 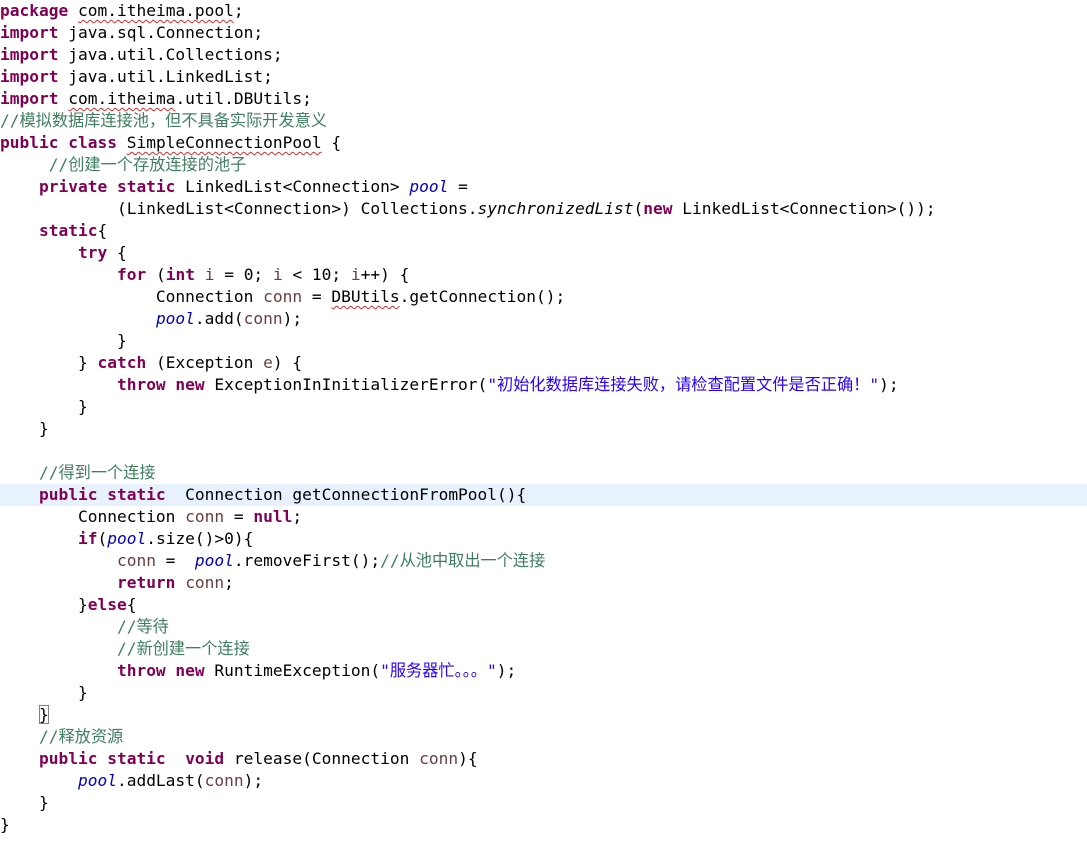 I want to click on code-text: java.sql.Connection;, so click(x=161, y=32).